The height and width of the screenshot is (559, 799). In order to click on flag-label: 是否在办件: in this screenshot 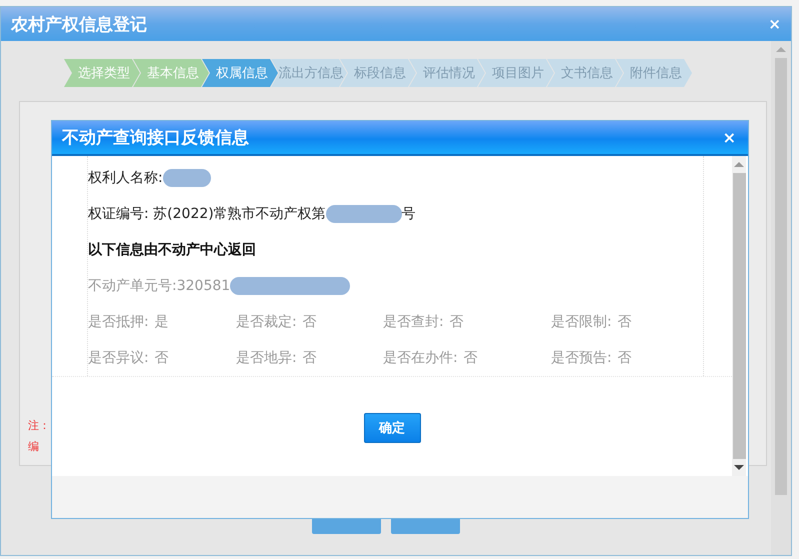, I will do `click(420, 358)`.